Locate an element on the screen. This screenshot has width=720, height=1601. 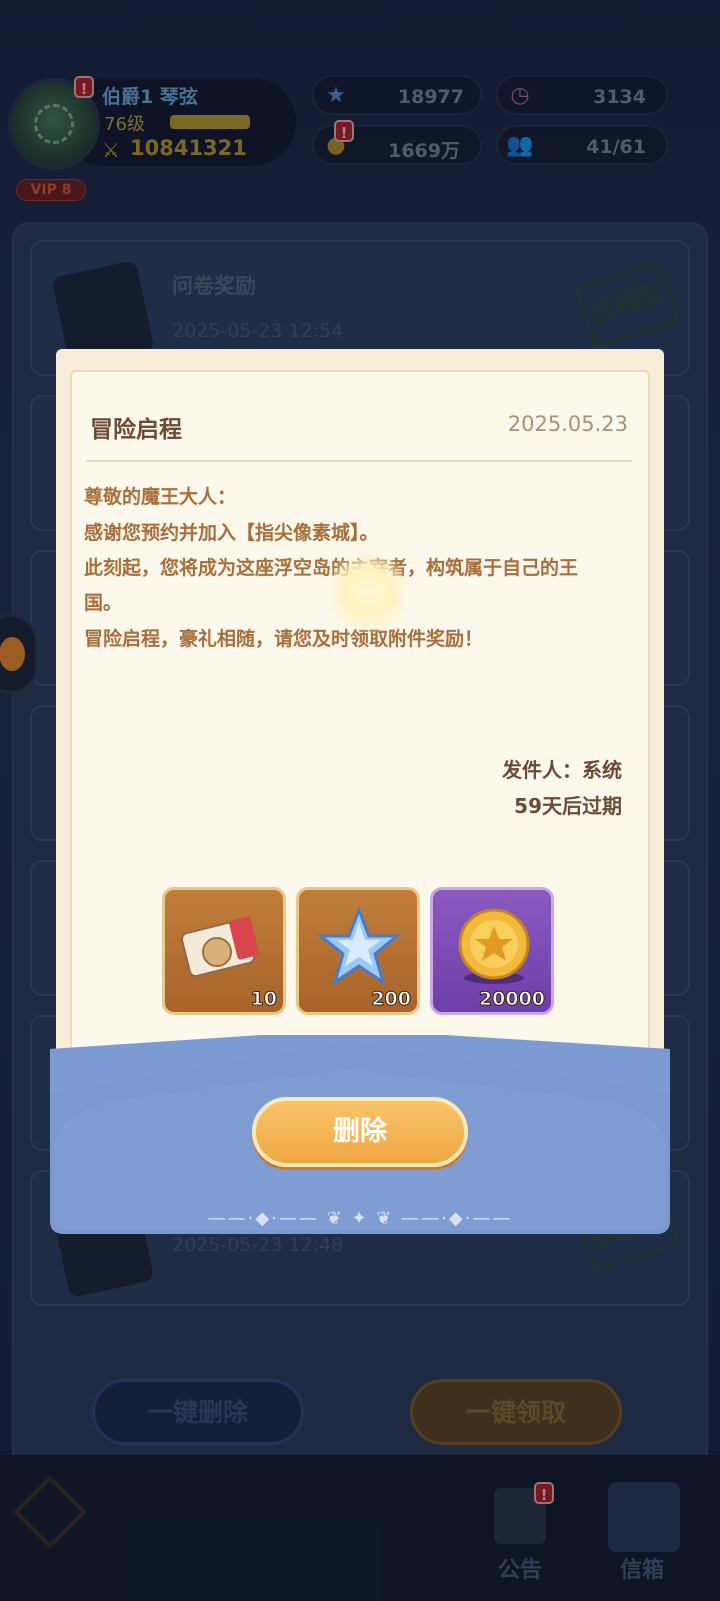
mail-subject: 冒险启程 is located at coordinates (136, 430).